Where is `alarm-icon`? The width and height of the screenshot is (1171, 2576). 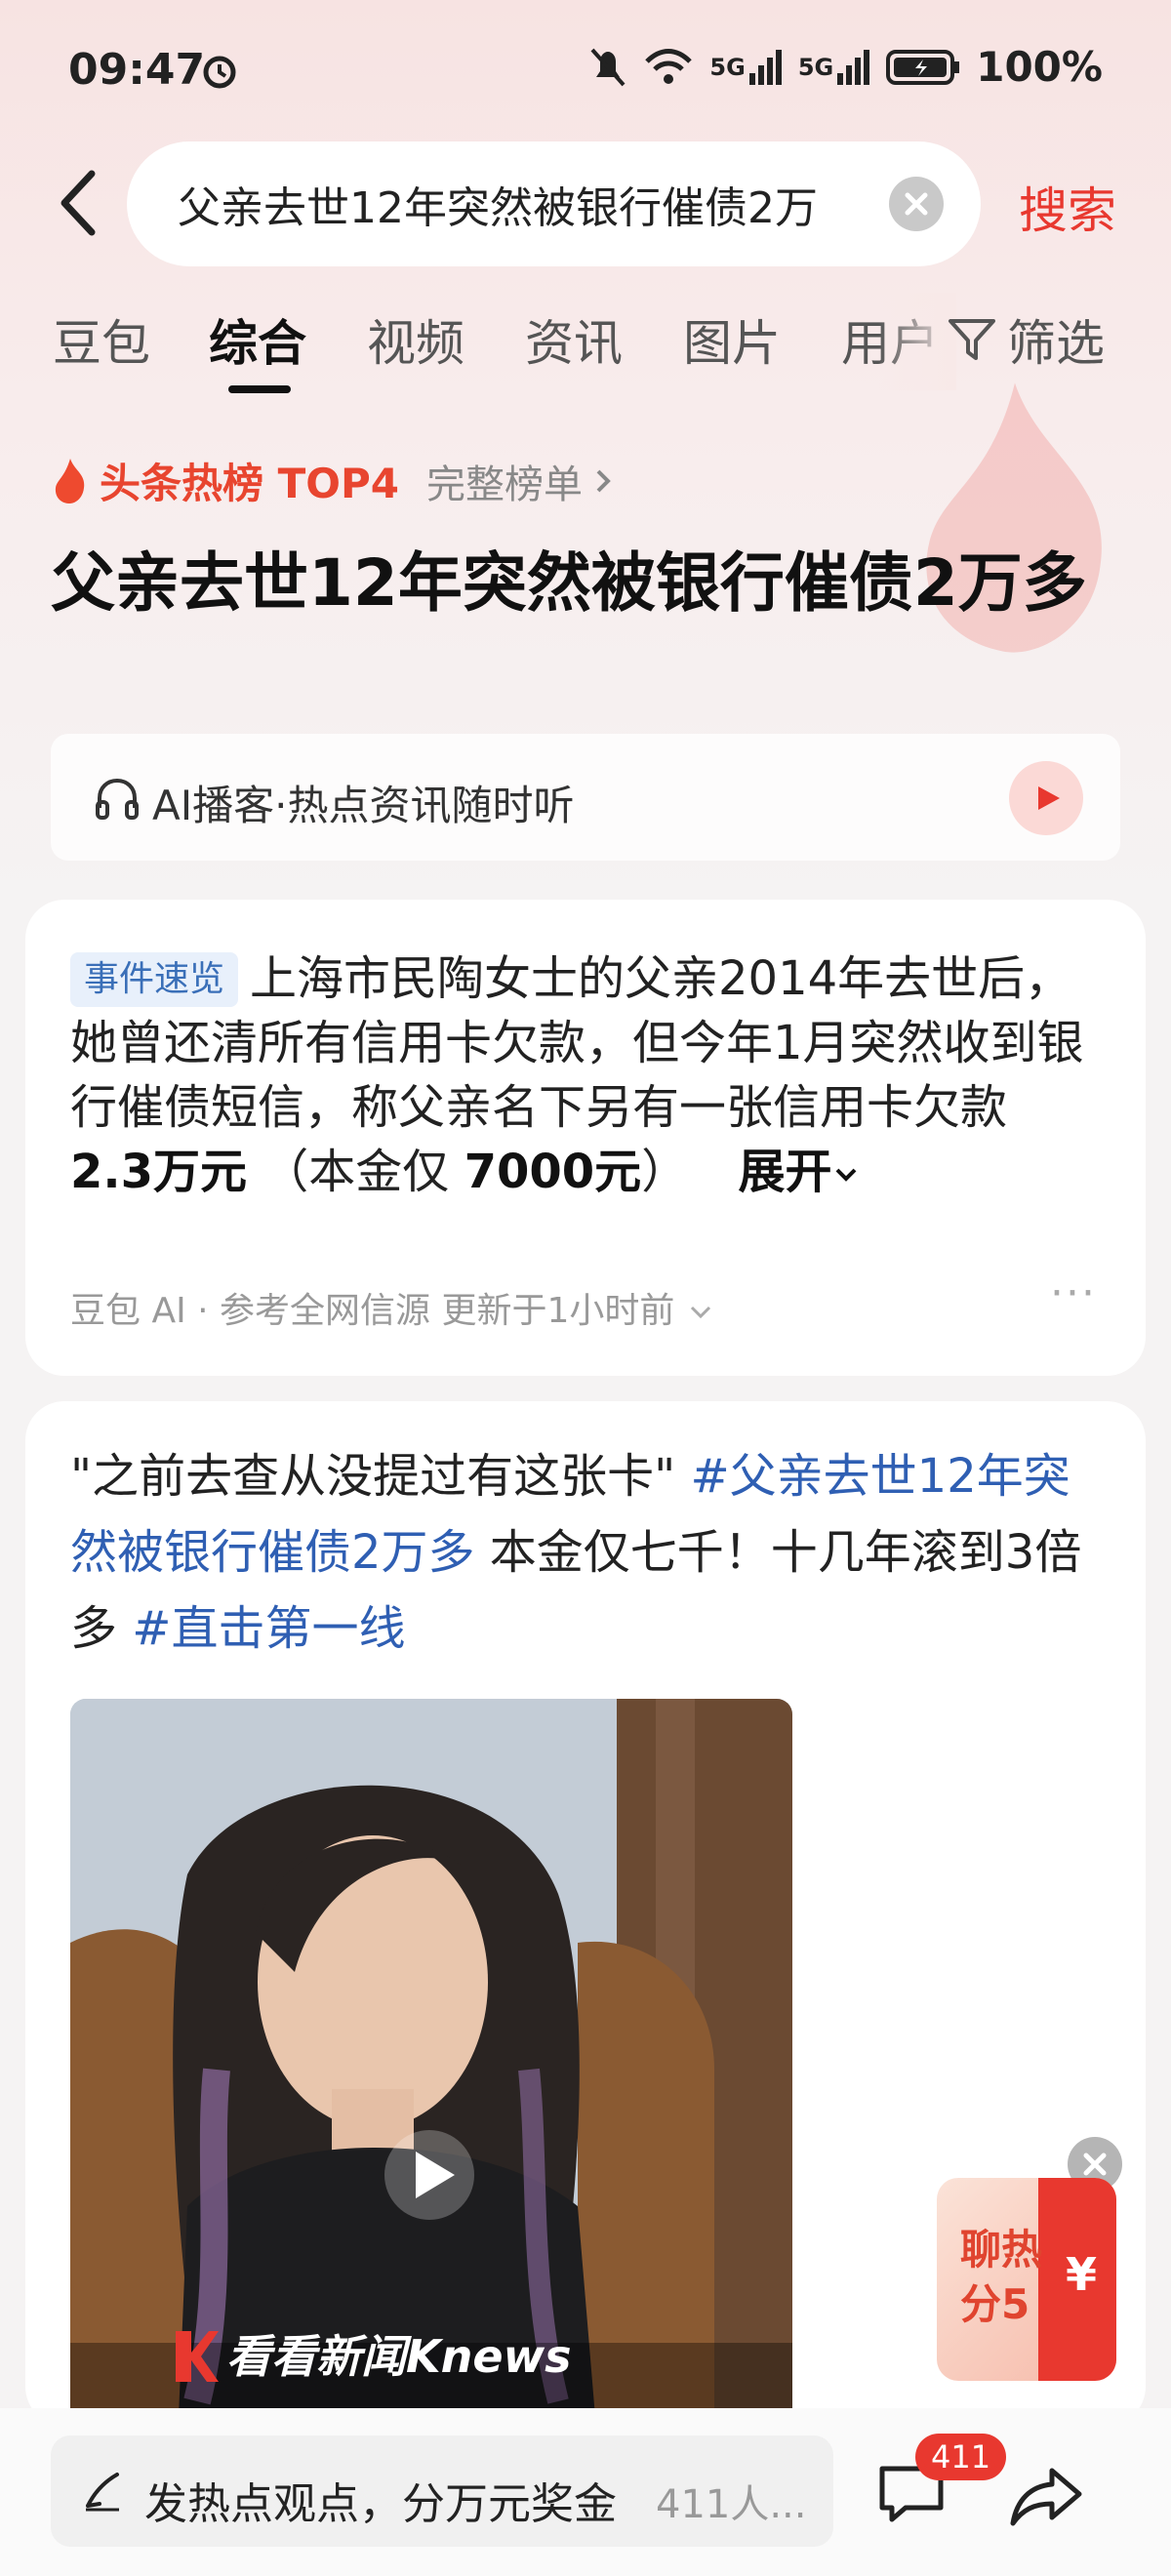
alarm-icon is located at coordinates (219, 72).